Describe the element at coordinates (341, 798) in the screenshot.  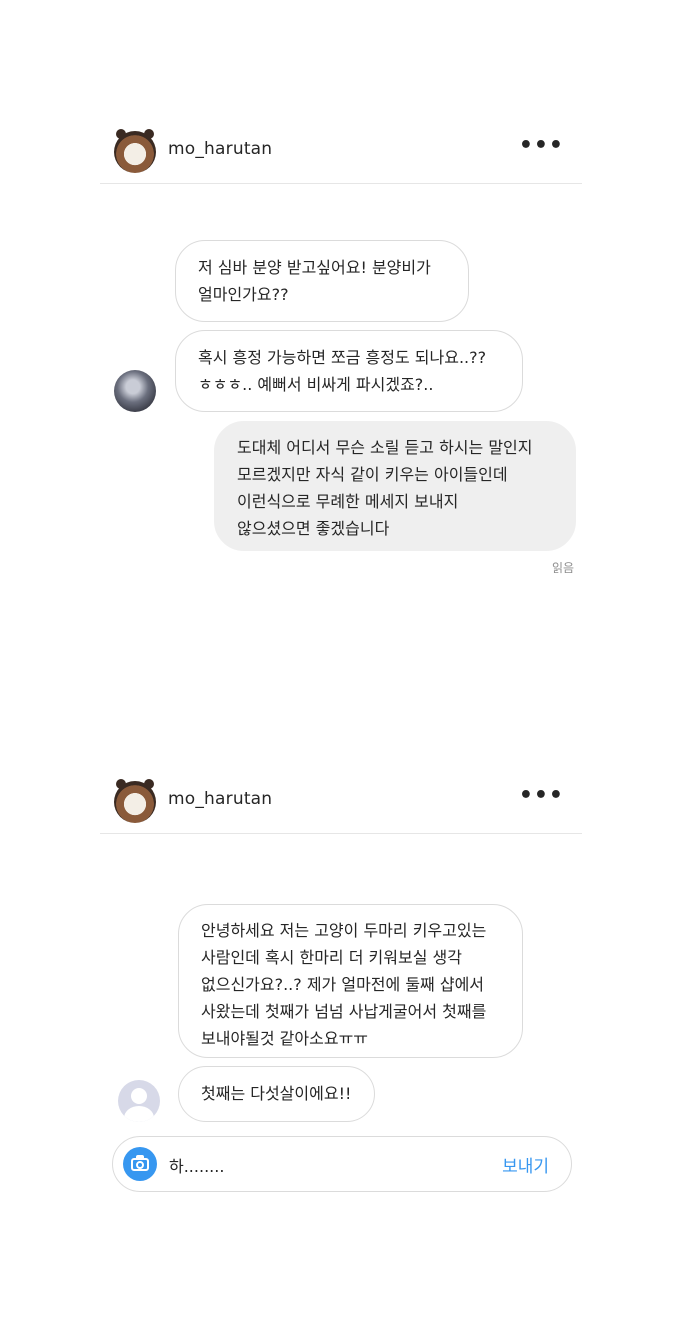
I see `thread2-header: mo_harutan •••` at that location.